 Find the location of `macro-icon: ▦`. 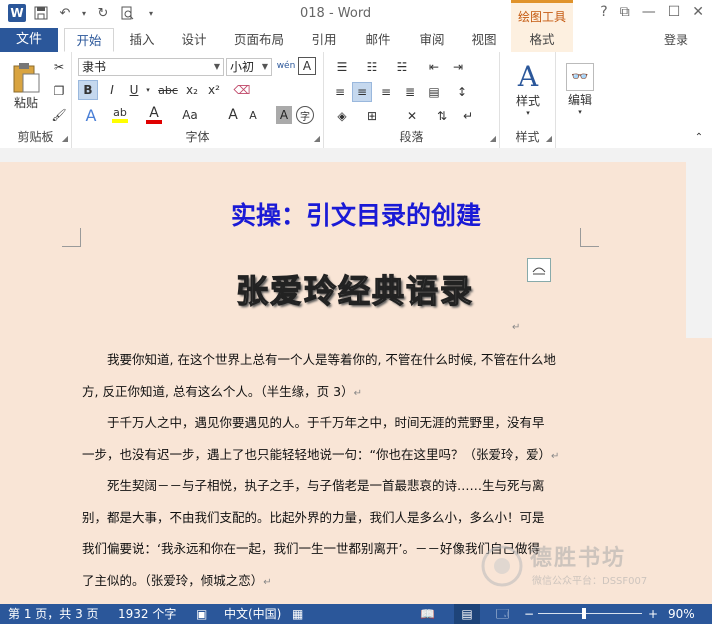

macro-icon: ▦ is located at coordinates (297, 614).